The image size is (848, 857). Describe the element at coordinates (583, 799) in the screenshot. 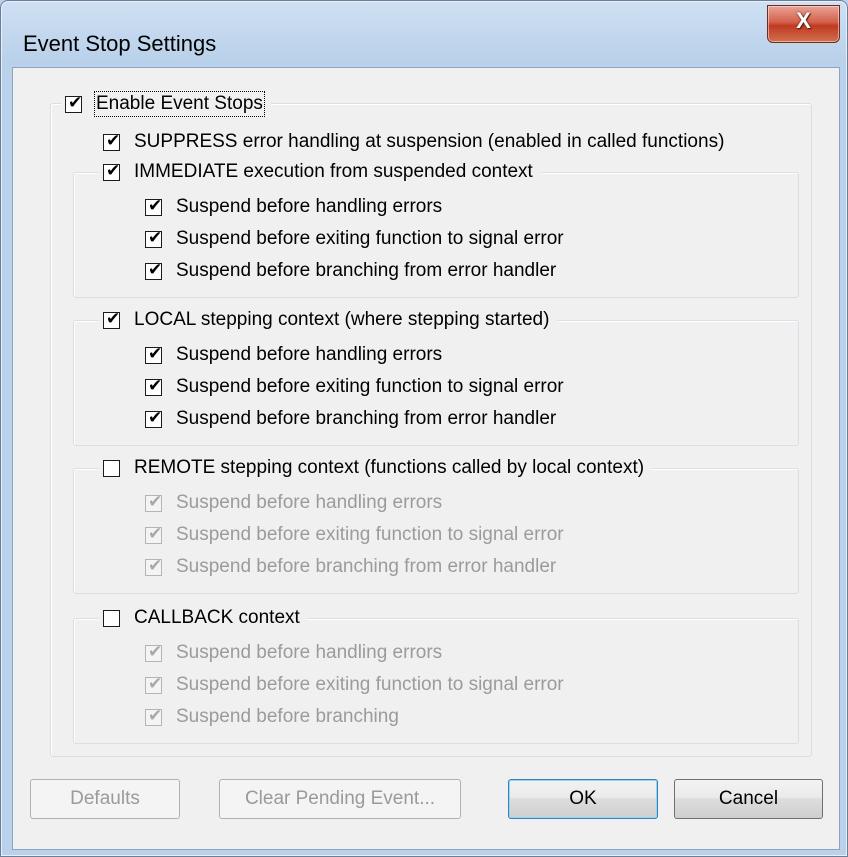

I see `ok-button: OK` at that location.